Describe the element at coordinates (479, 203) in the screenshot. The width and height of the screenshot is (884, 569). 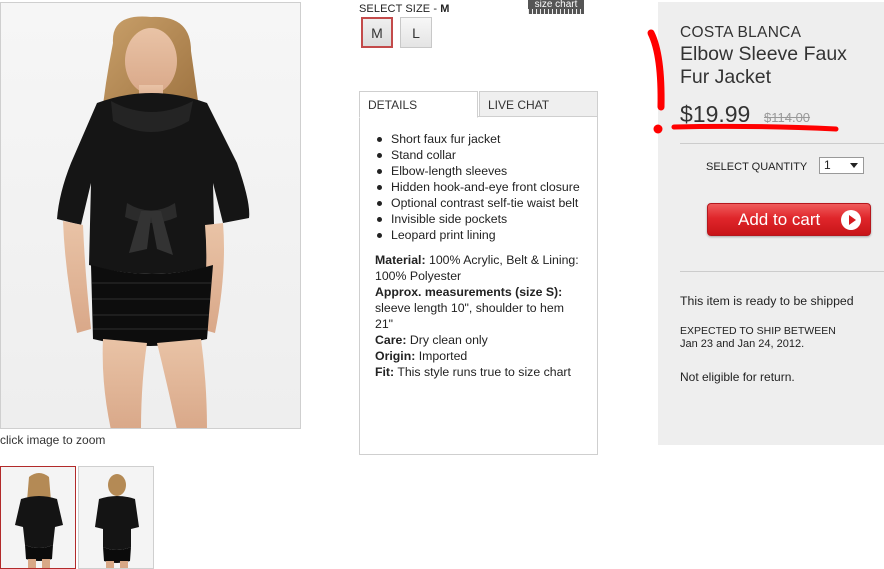
I see `list-item: Optional contrast self-tie waist belt` at that location.